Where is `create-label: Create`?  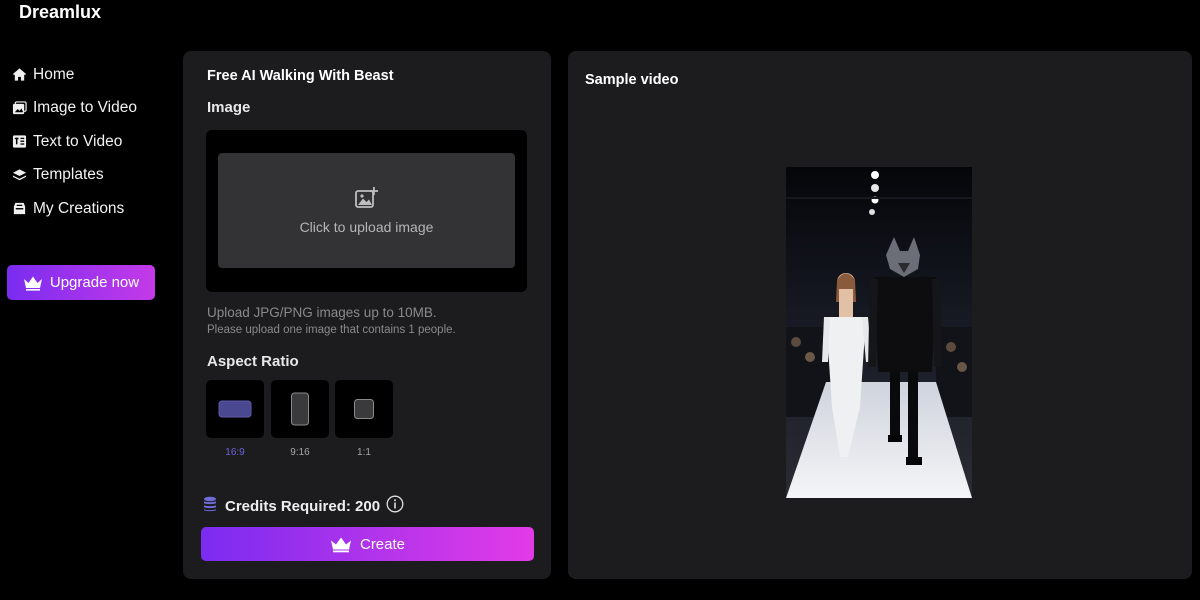
create-label: Create is located at coordinates (382, 544).